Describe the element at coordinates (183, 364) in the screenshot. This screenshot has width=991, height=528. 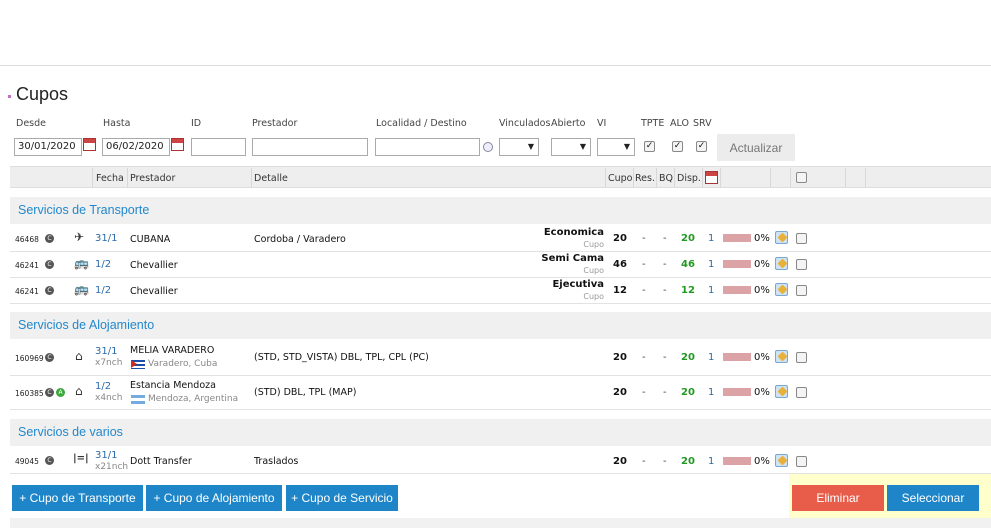
I see `row-location: Varadero, Cuba` at that location.